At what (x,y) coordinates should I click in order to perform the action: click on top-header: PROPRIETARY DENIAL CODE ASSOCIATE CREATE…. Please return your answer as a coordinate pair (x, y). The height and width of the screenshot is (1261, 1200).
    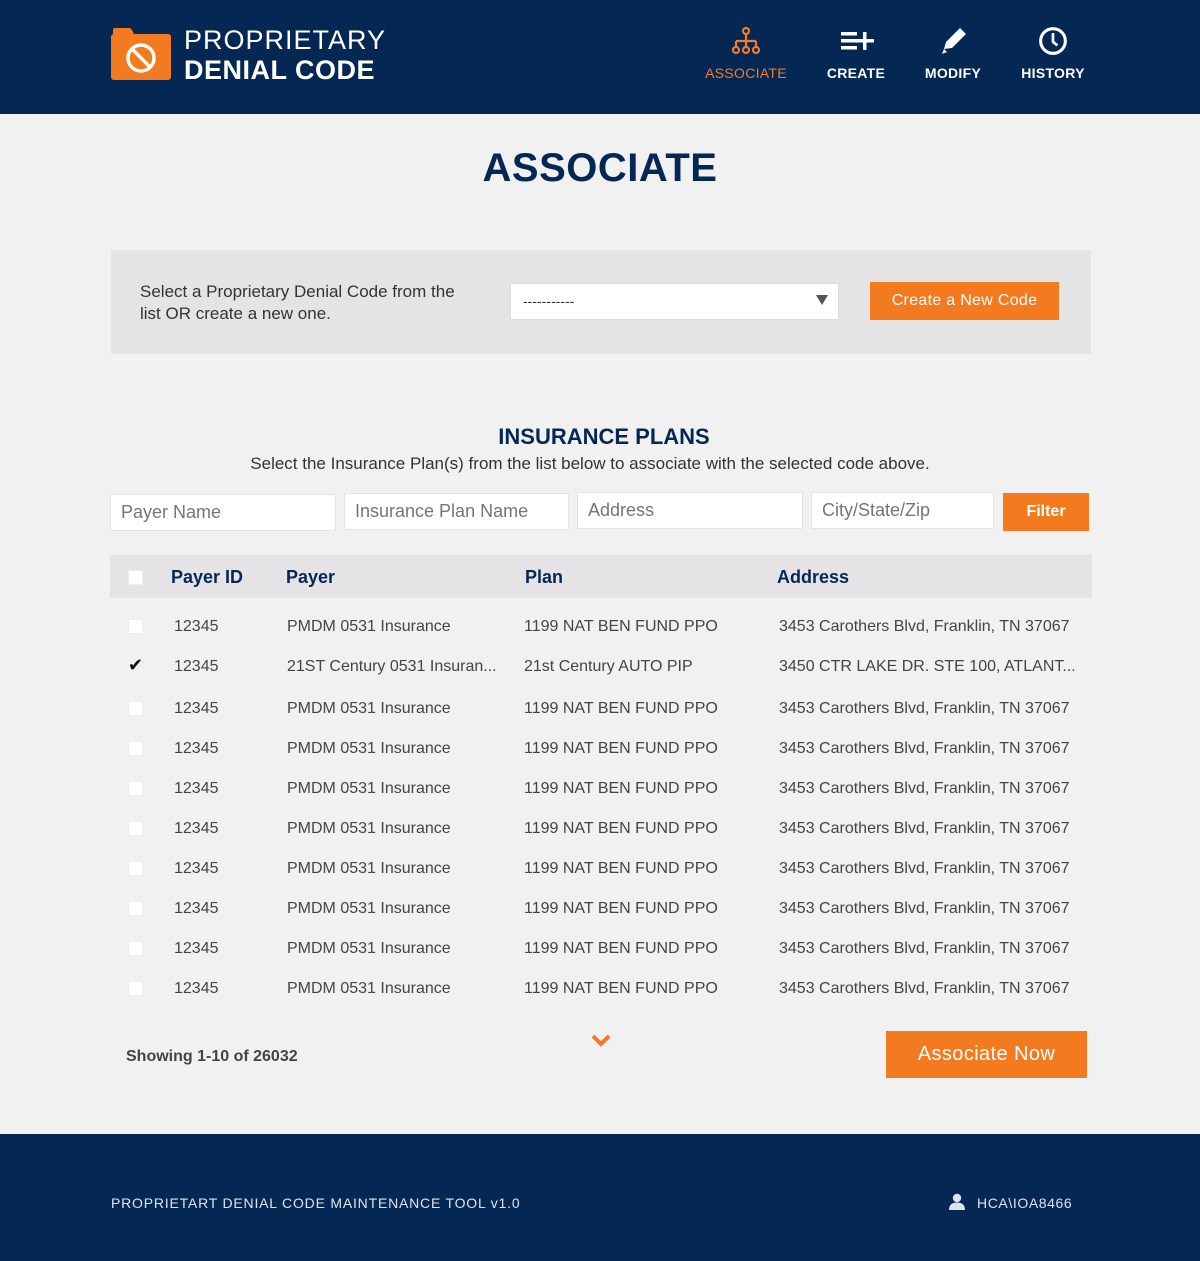
    Looking at the image, I should click on (600, 57).